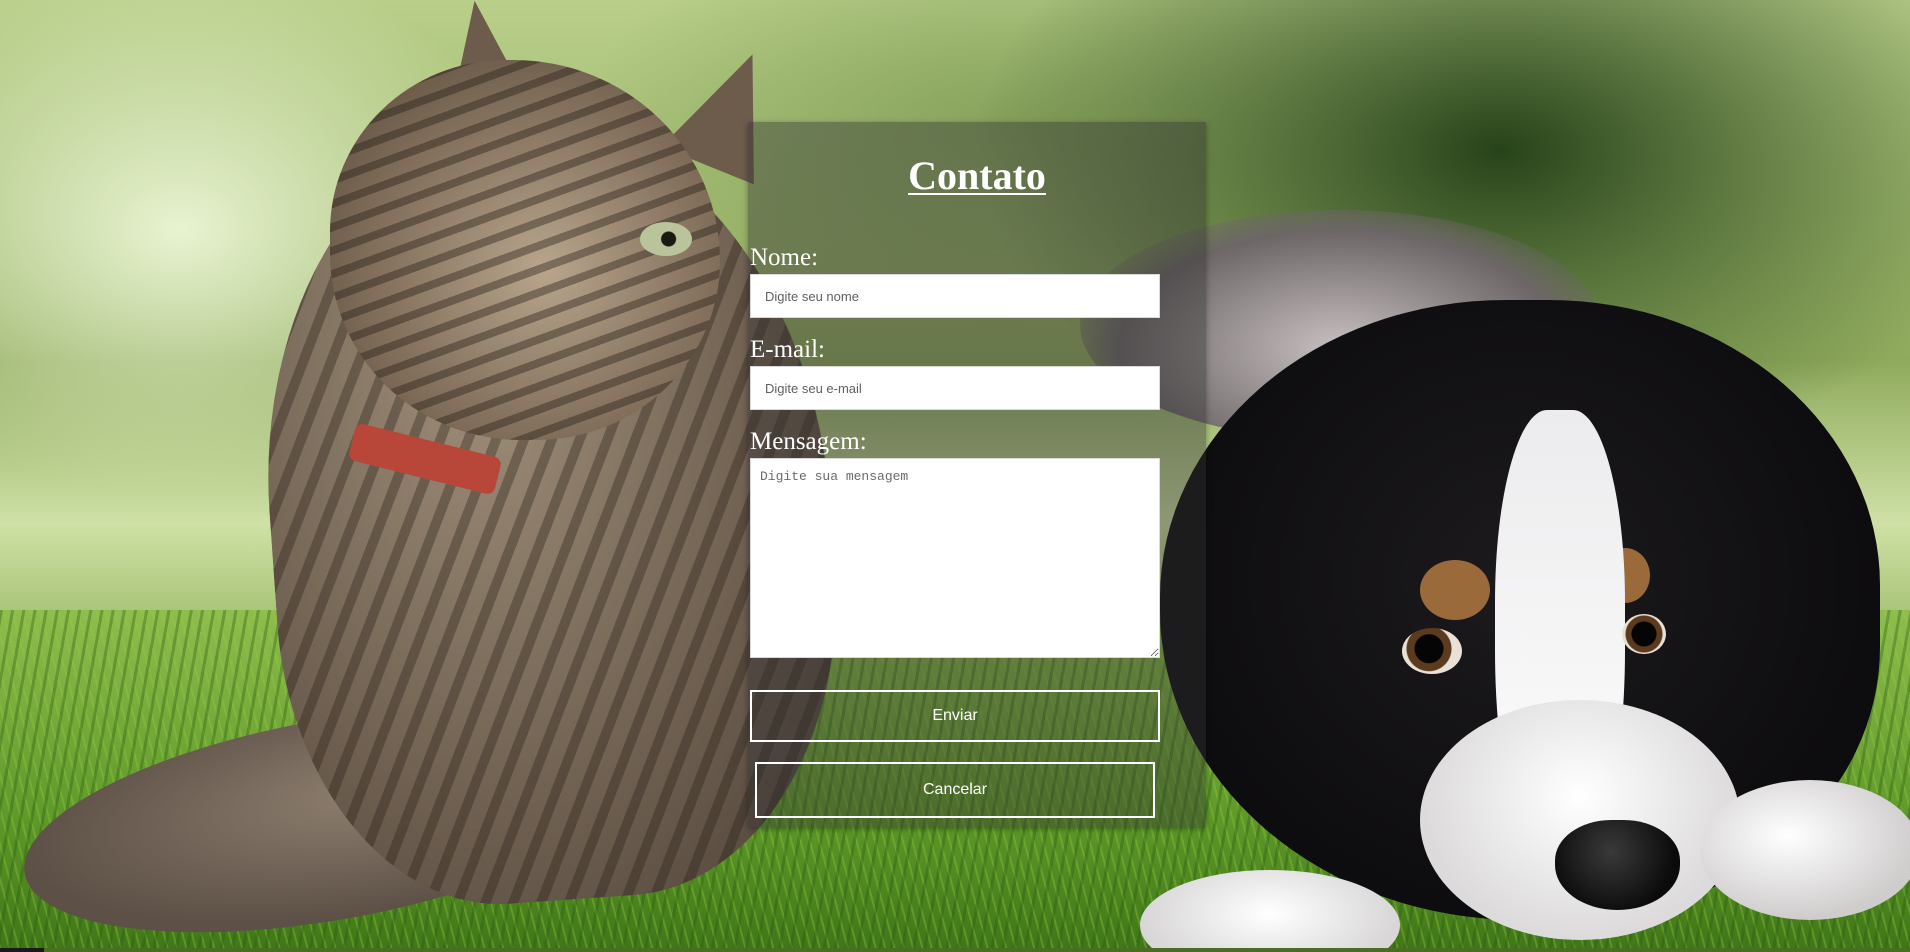 This screenshot has height=952, width=1910. Describe the element at coordinates (955, 296) in the screenshot. I see `name-input` at that location.